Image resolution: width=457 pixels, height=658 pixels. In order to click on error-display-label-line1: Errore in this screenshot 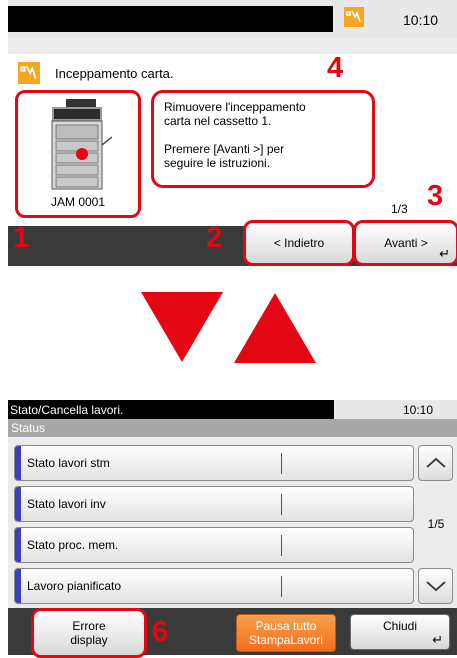, I will do `click(89, 626)`.